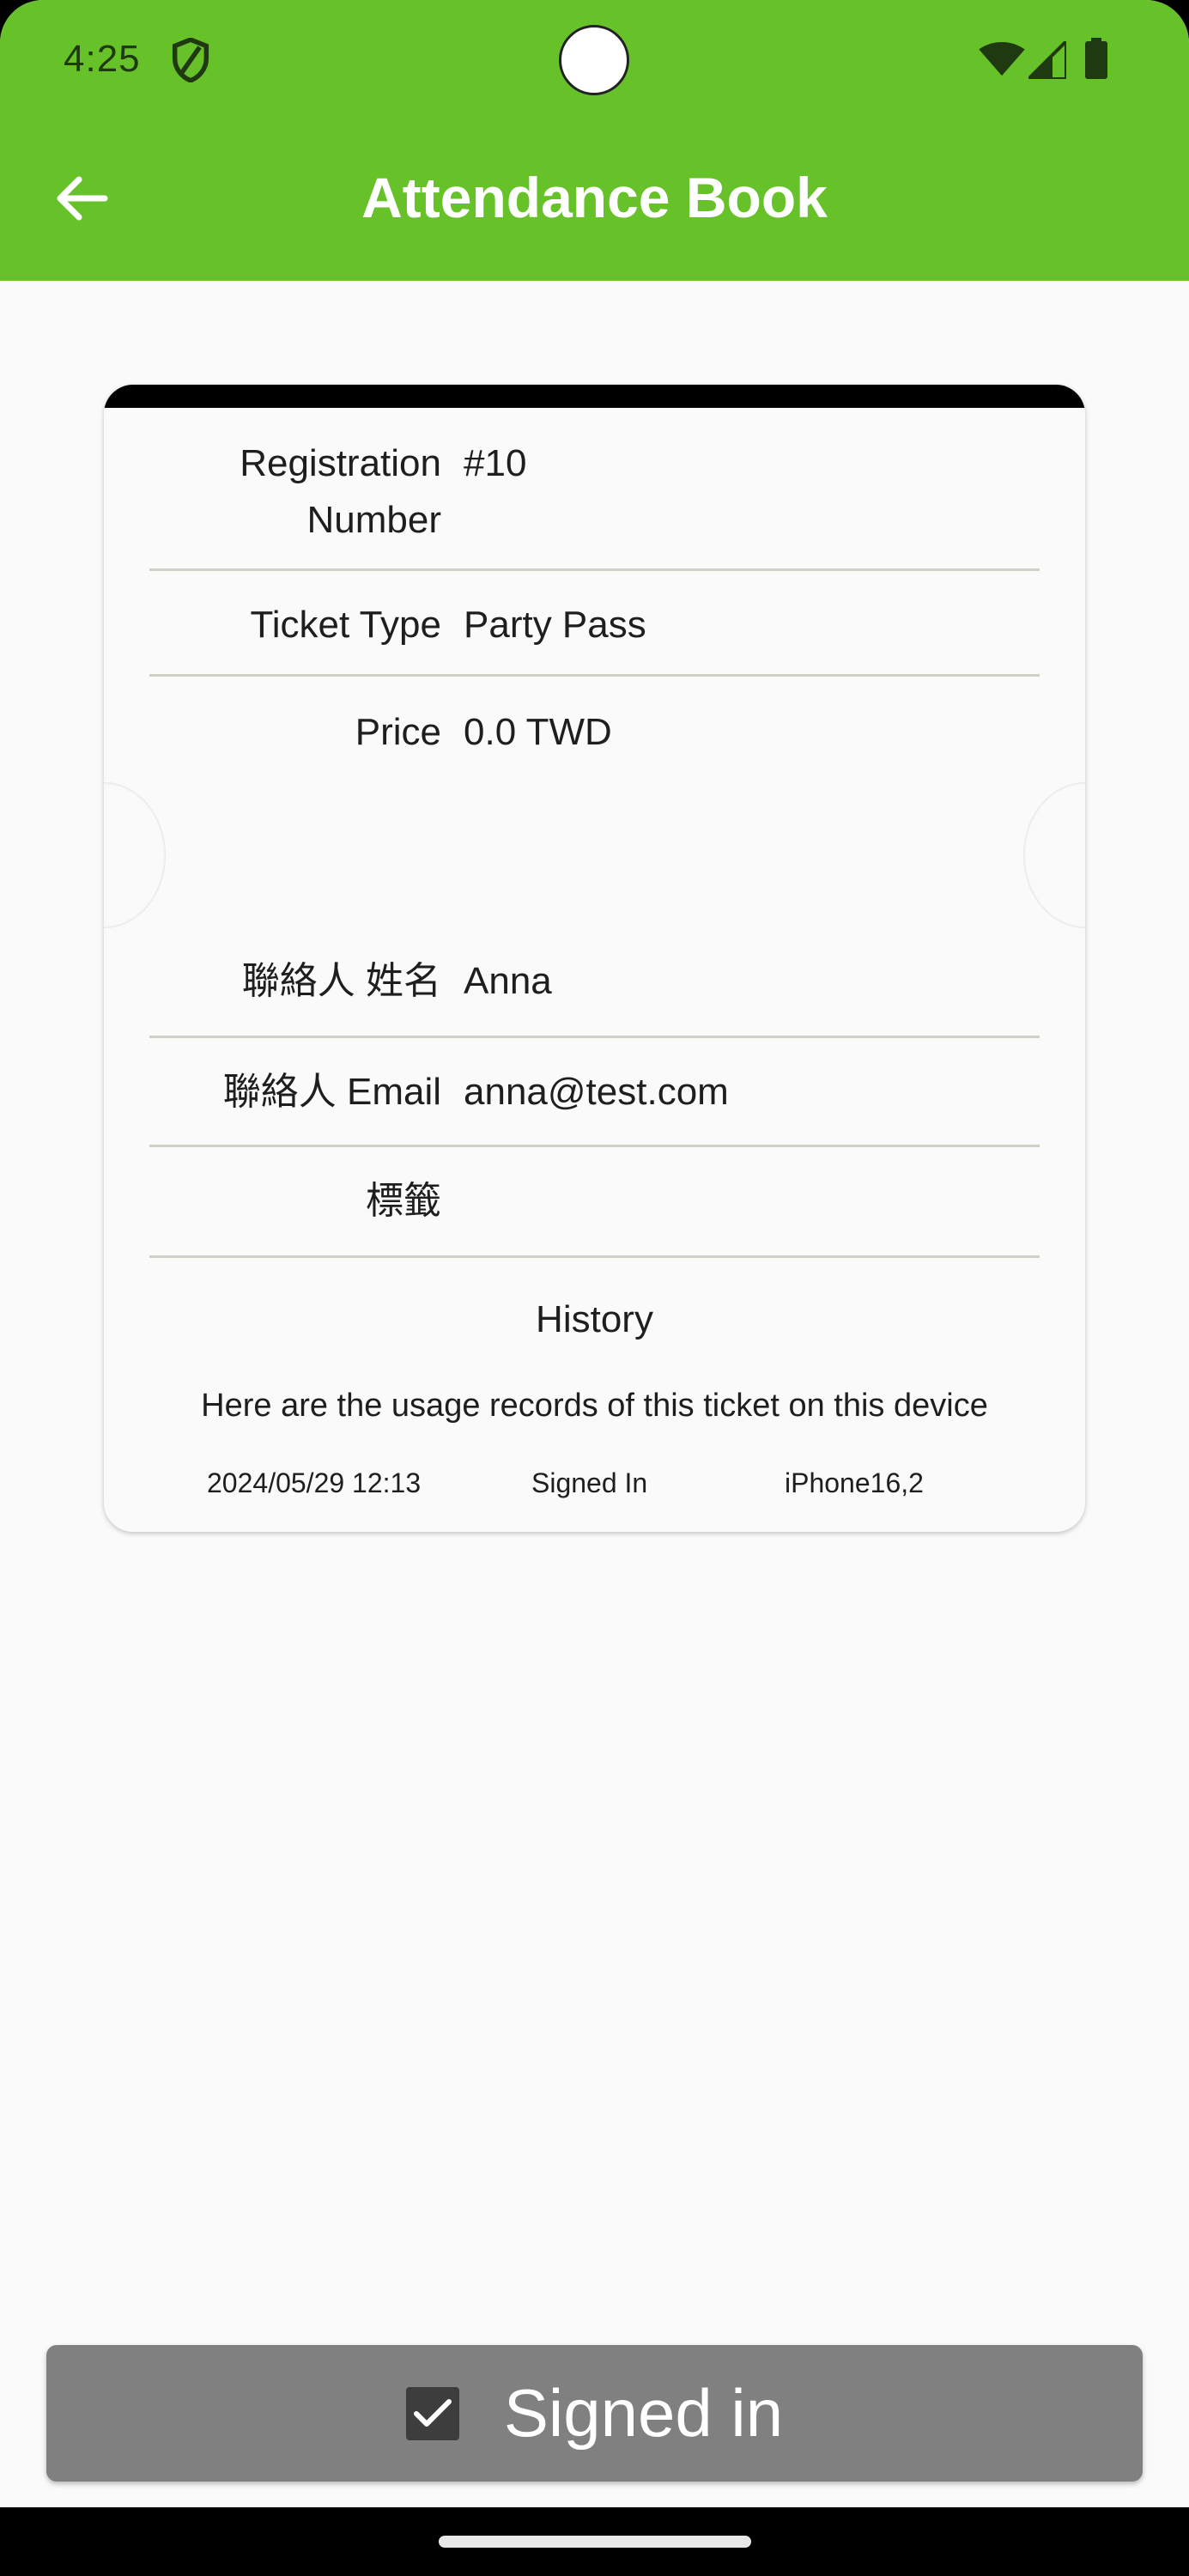  What do you see at coordinates (595, 2542) in the screenshot?
I see `home-gesture-handle` at bounding box center [595, 2542].